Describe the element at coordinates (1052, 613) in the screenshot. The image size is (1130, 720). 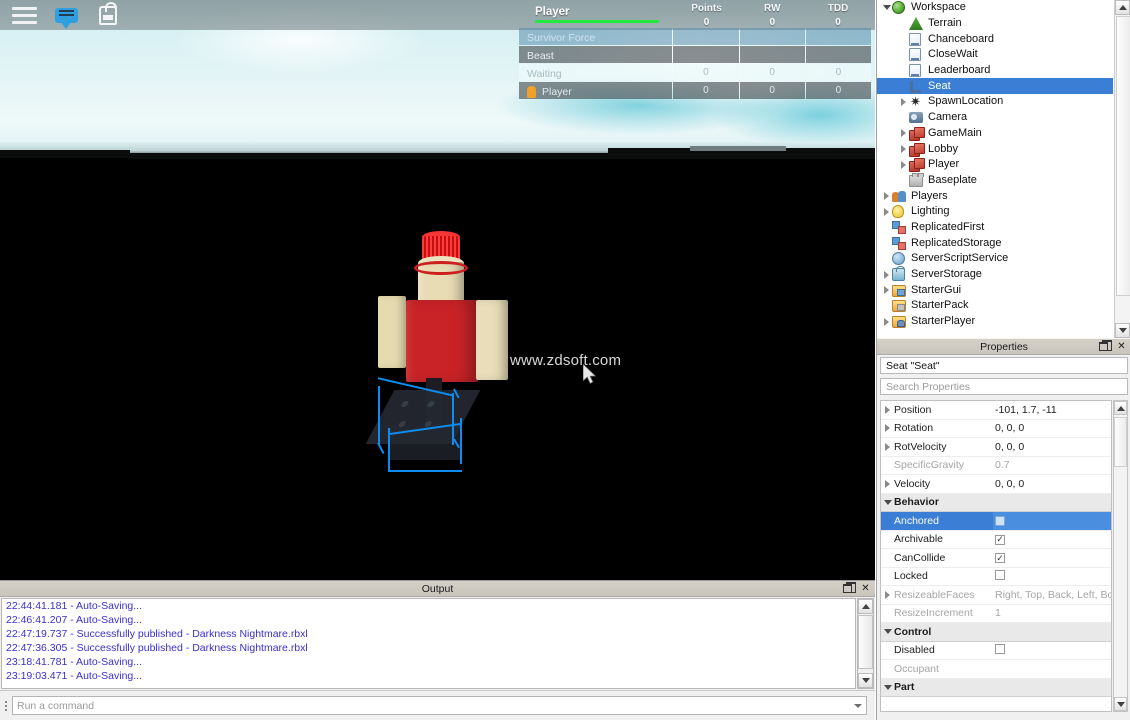
I see `property-value: 1` at that location.